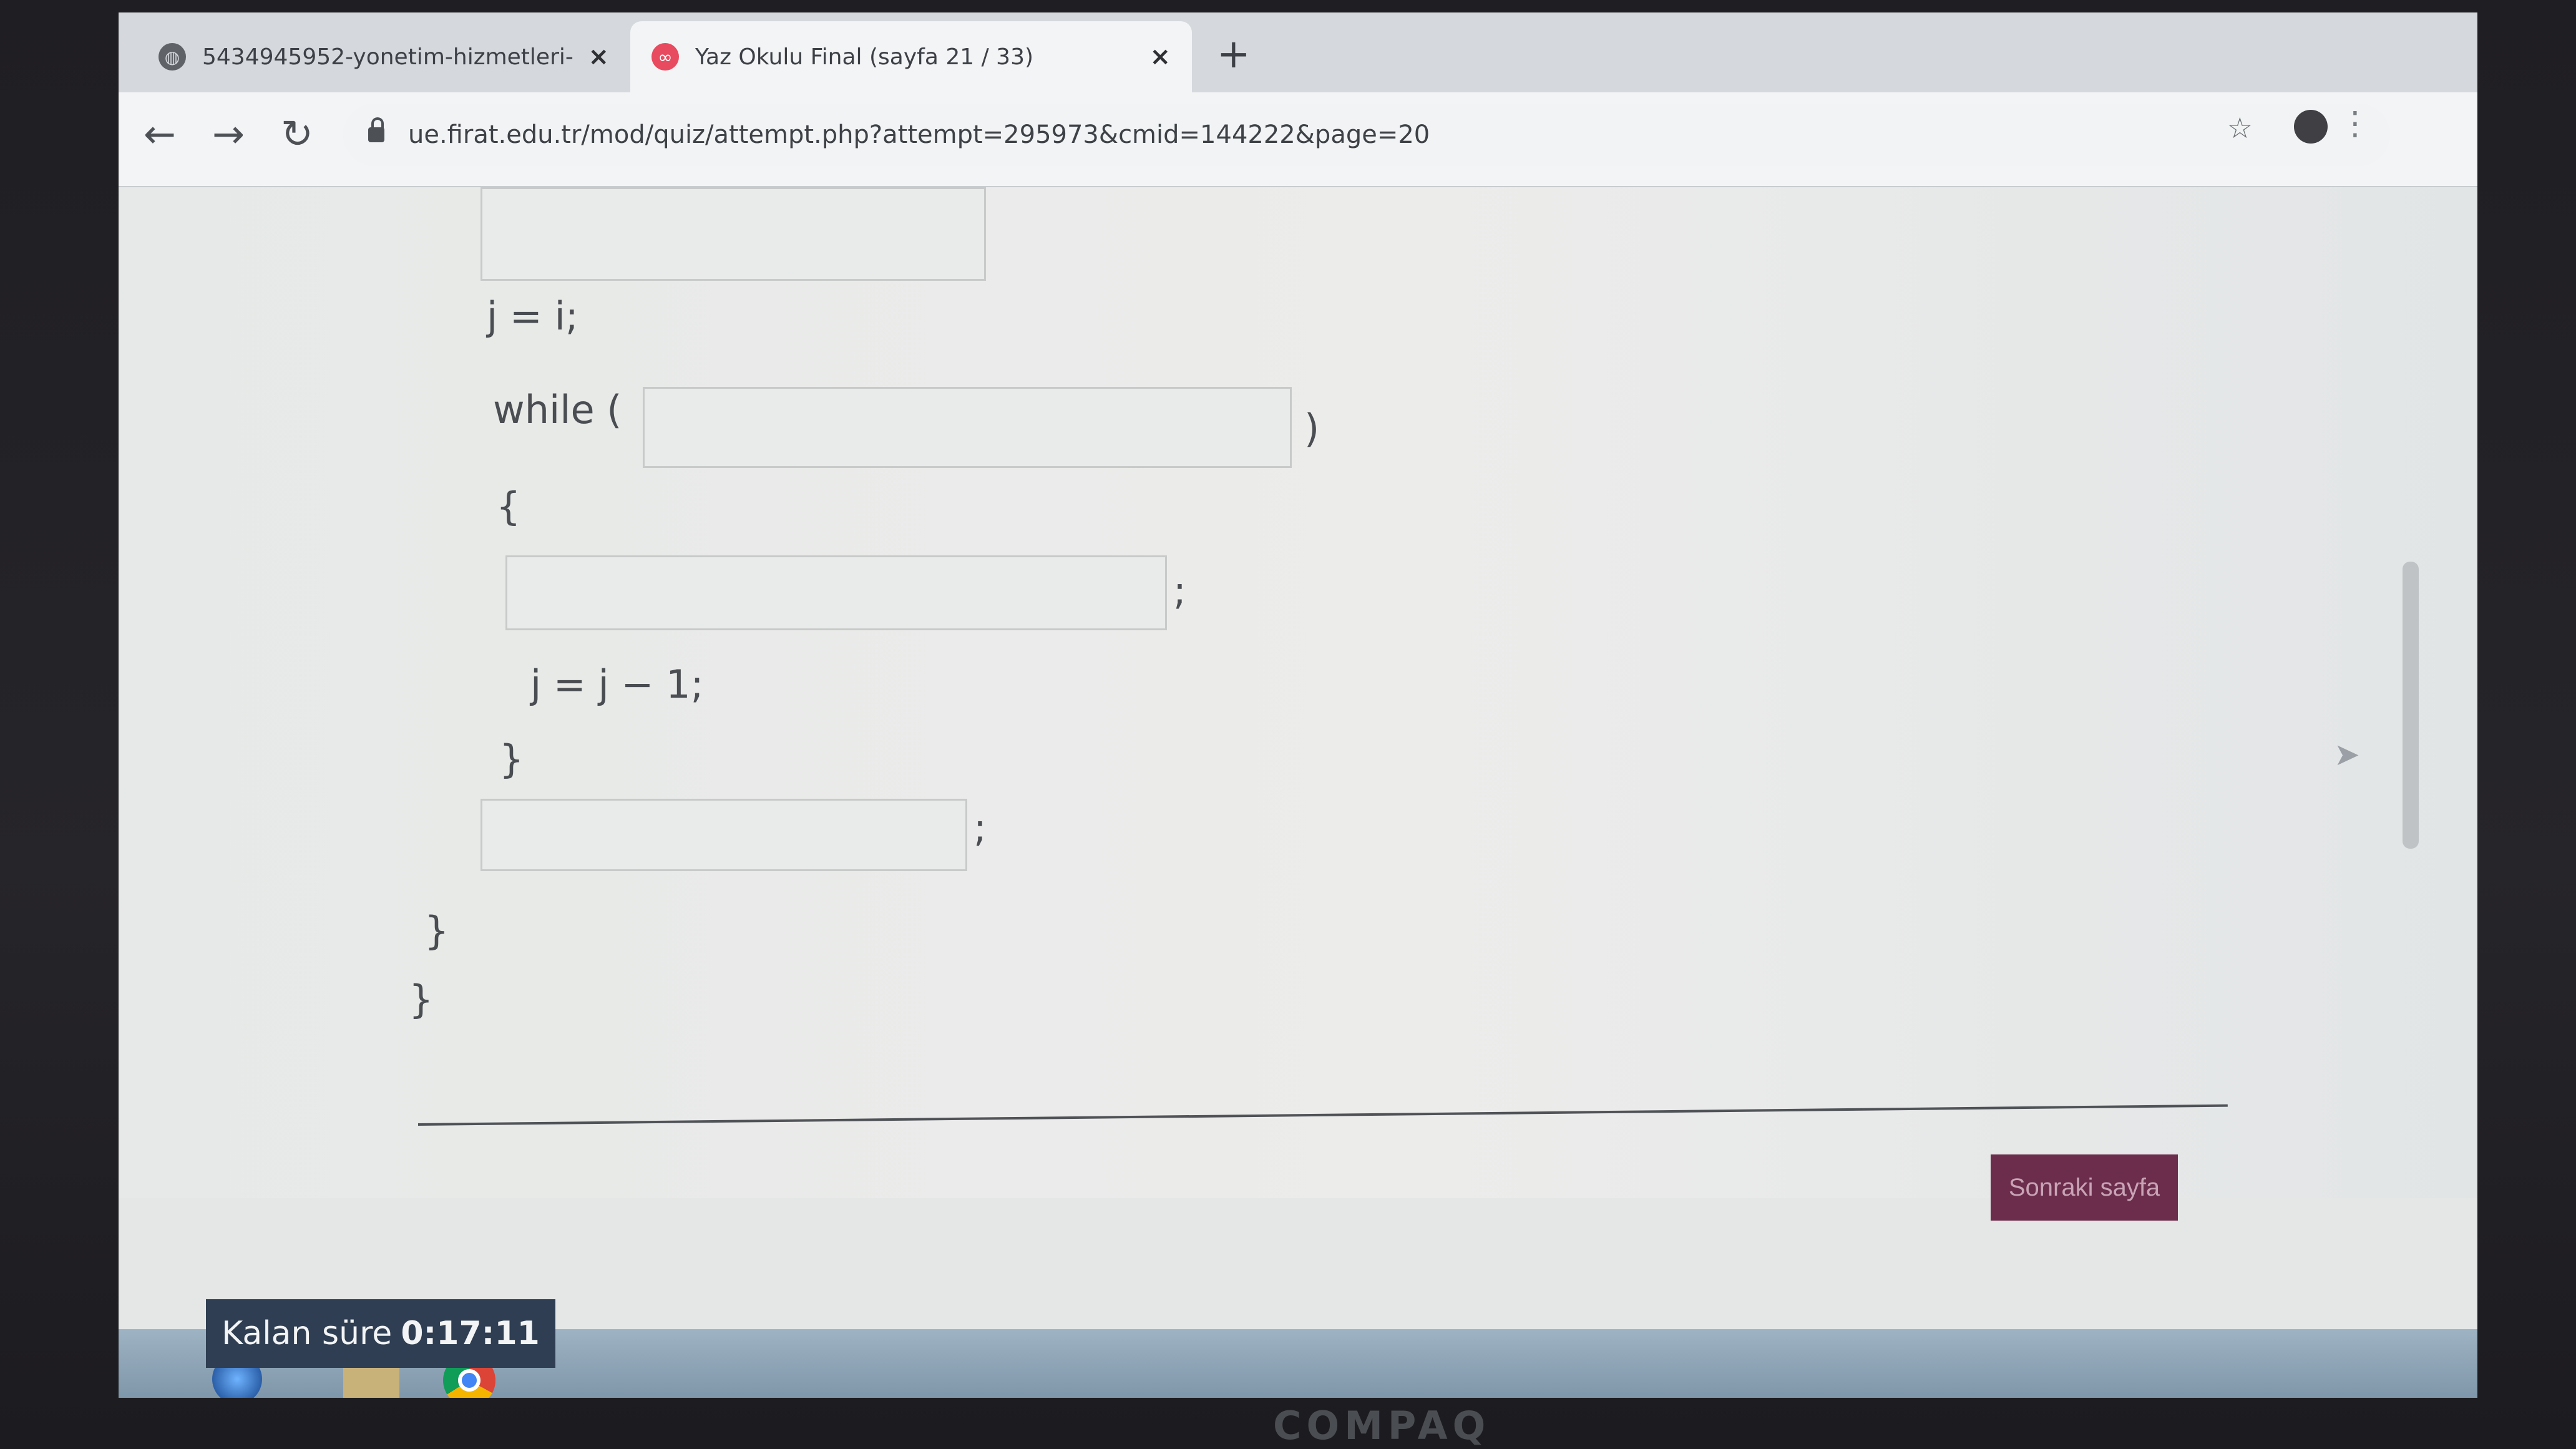 This screenshot has width=2576, height=1449. Describe the element at coordinates (160, 134) in the screenshot. I see `back-arrow-icon: ←` at that location.